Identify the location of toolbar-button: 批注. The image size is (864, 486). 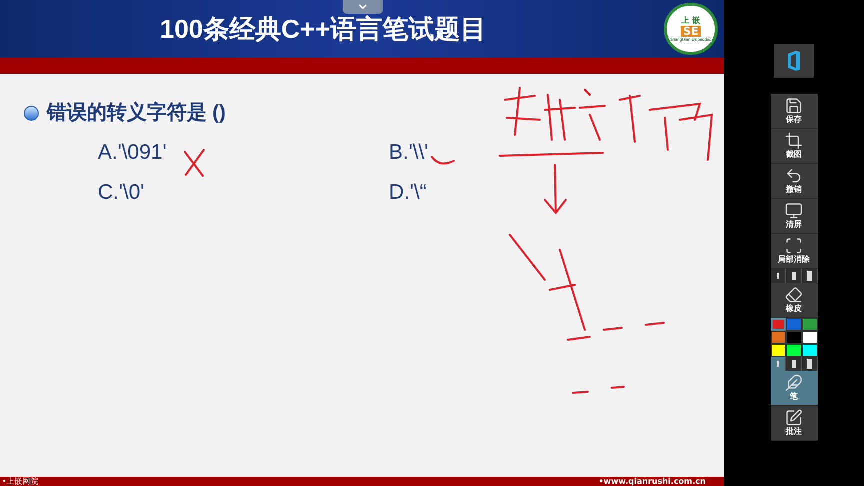
(794, 423).